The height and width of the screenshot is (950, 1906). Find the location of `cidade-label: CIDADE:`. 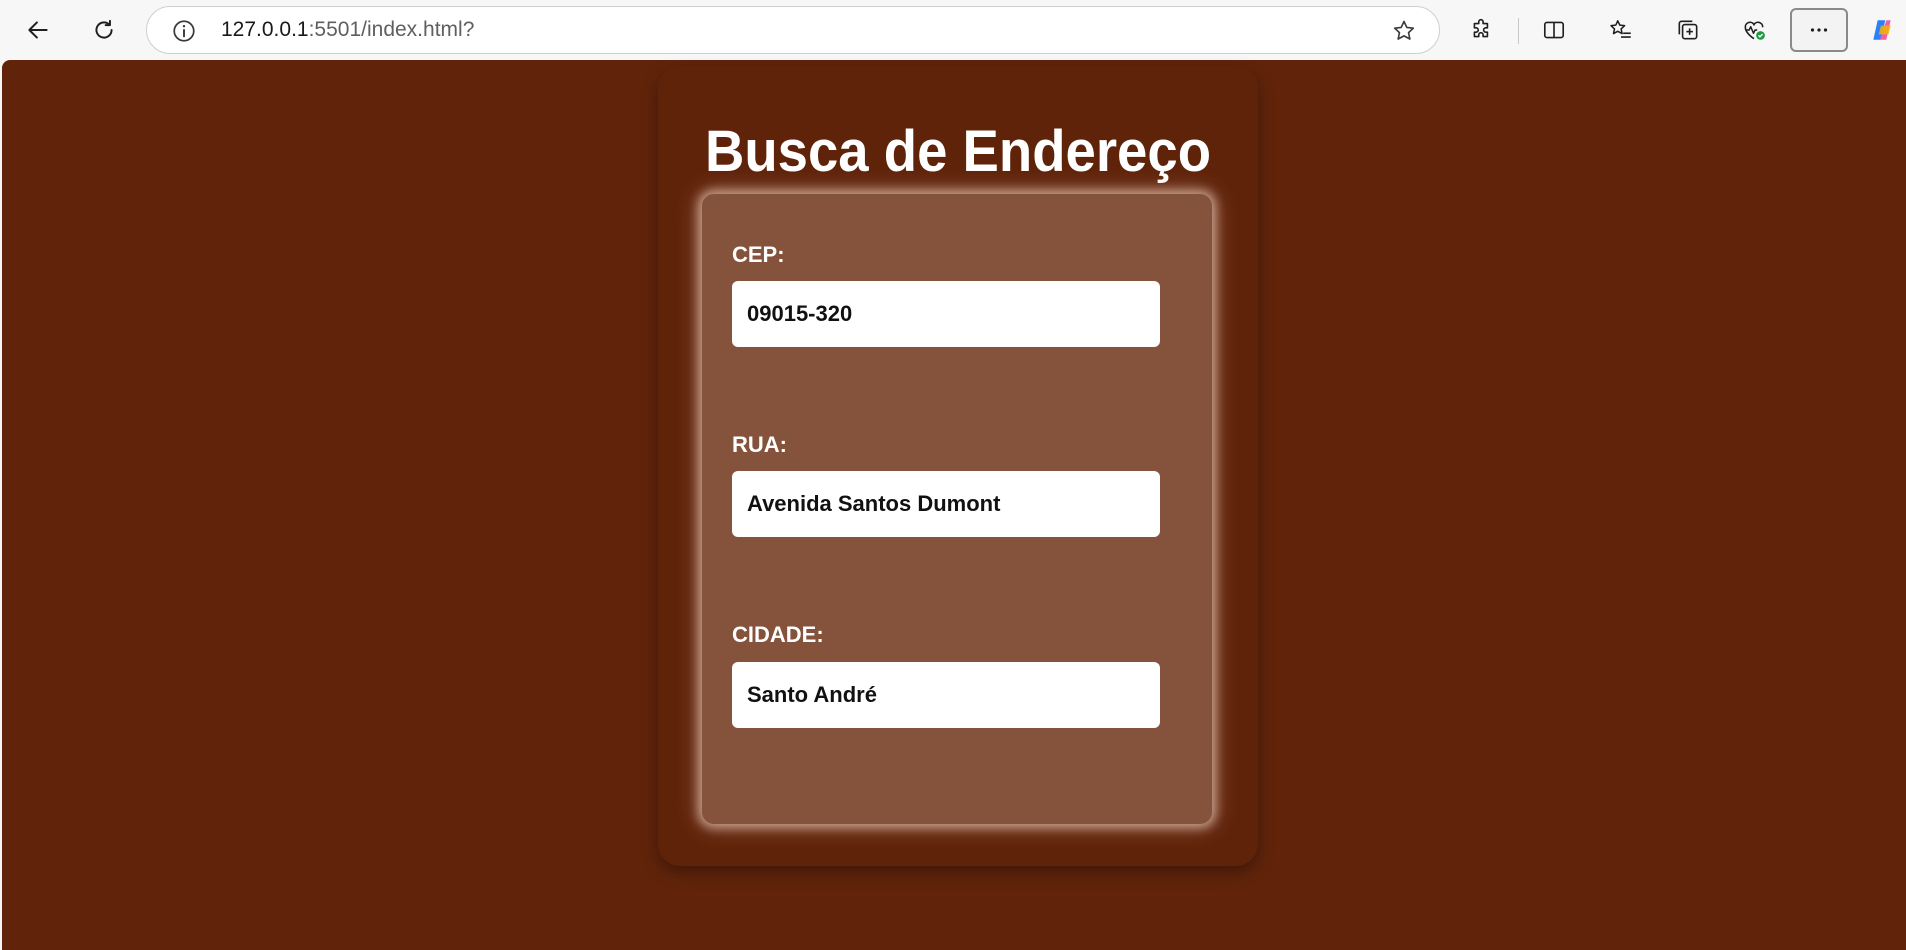

cidade-label: CIDADE: is located at coordinates (778, 634).